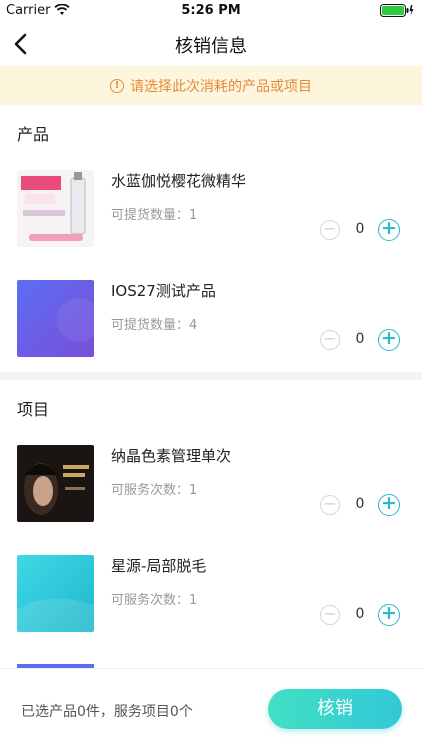  I want to click on selection-summary: 已选产品0件，服务项目0个, so click(107, 712).